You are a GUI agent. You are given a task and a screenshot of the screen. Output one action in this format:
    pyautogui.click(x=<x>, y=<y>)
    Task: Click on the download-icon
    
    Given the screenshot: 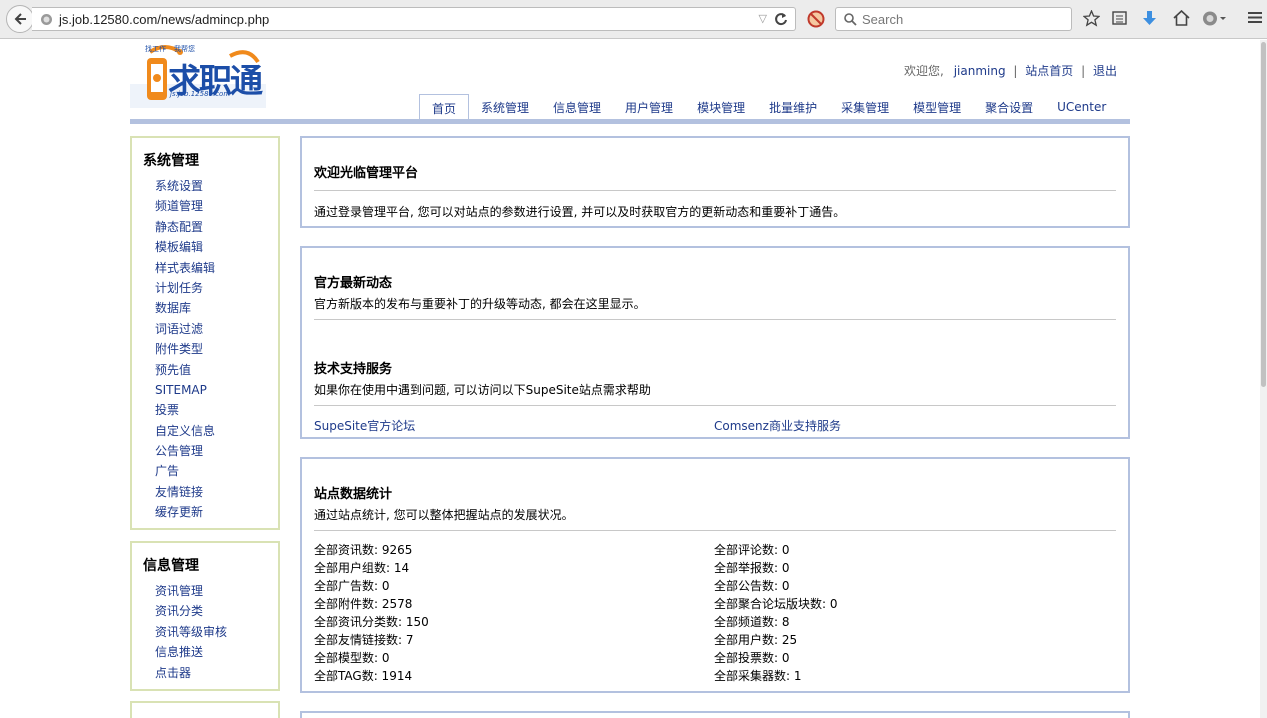 What is the action you would take?
    pyautogui.click(x=1149, y=18)
    